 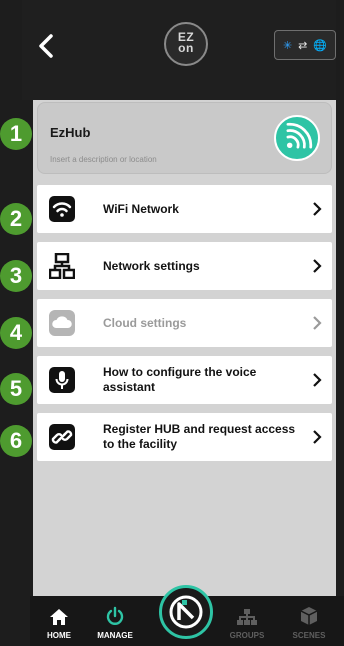 What do you see at coordinates (115, 635) in the screenshot?
I see `nav-manage-label: MANAGE` at bounding box center [115, 635].